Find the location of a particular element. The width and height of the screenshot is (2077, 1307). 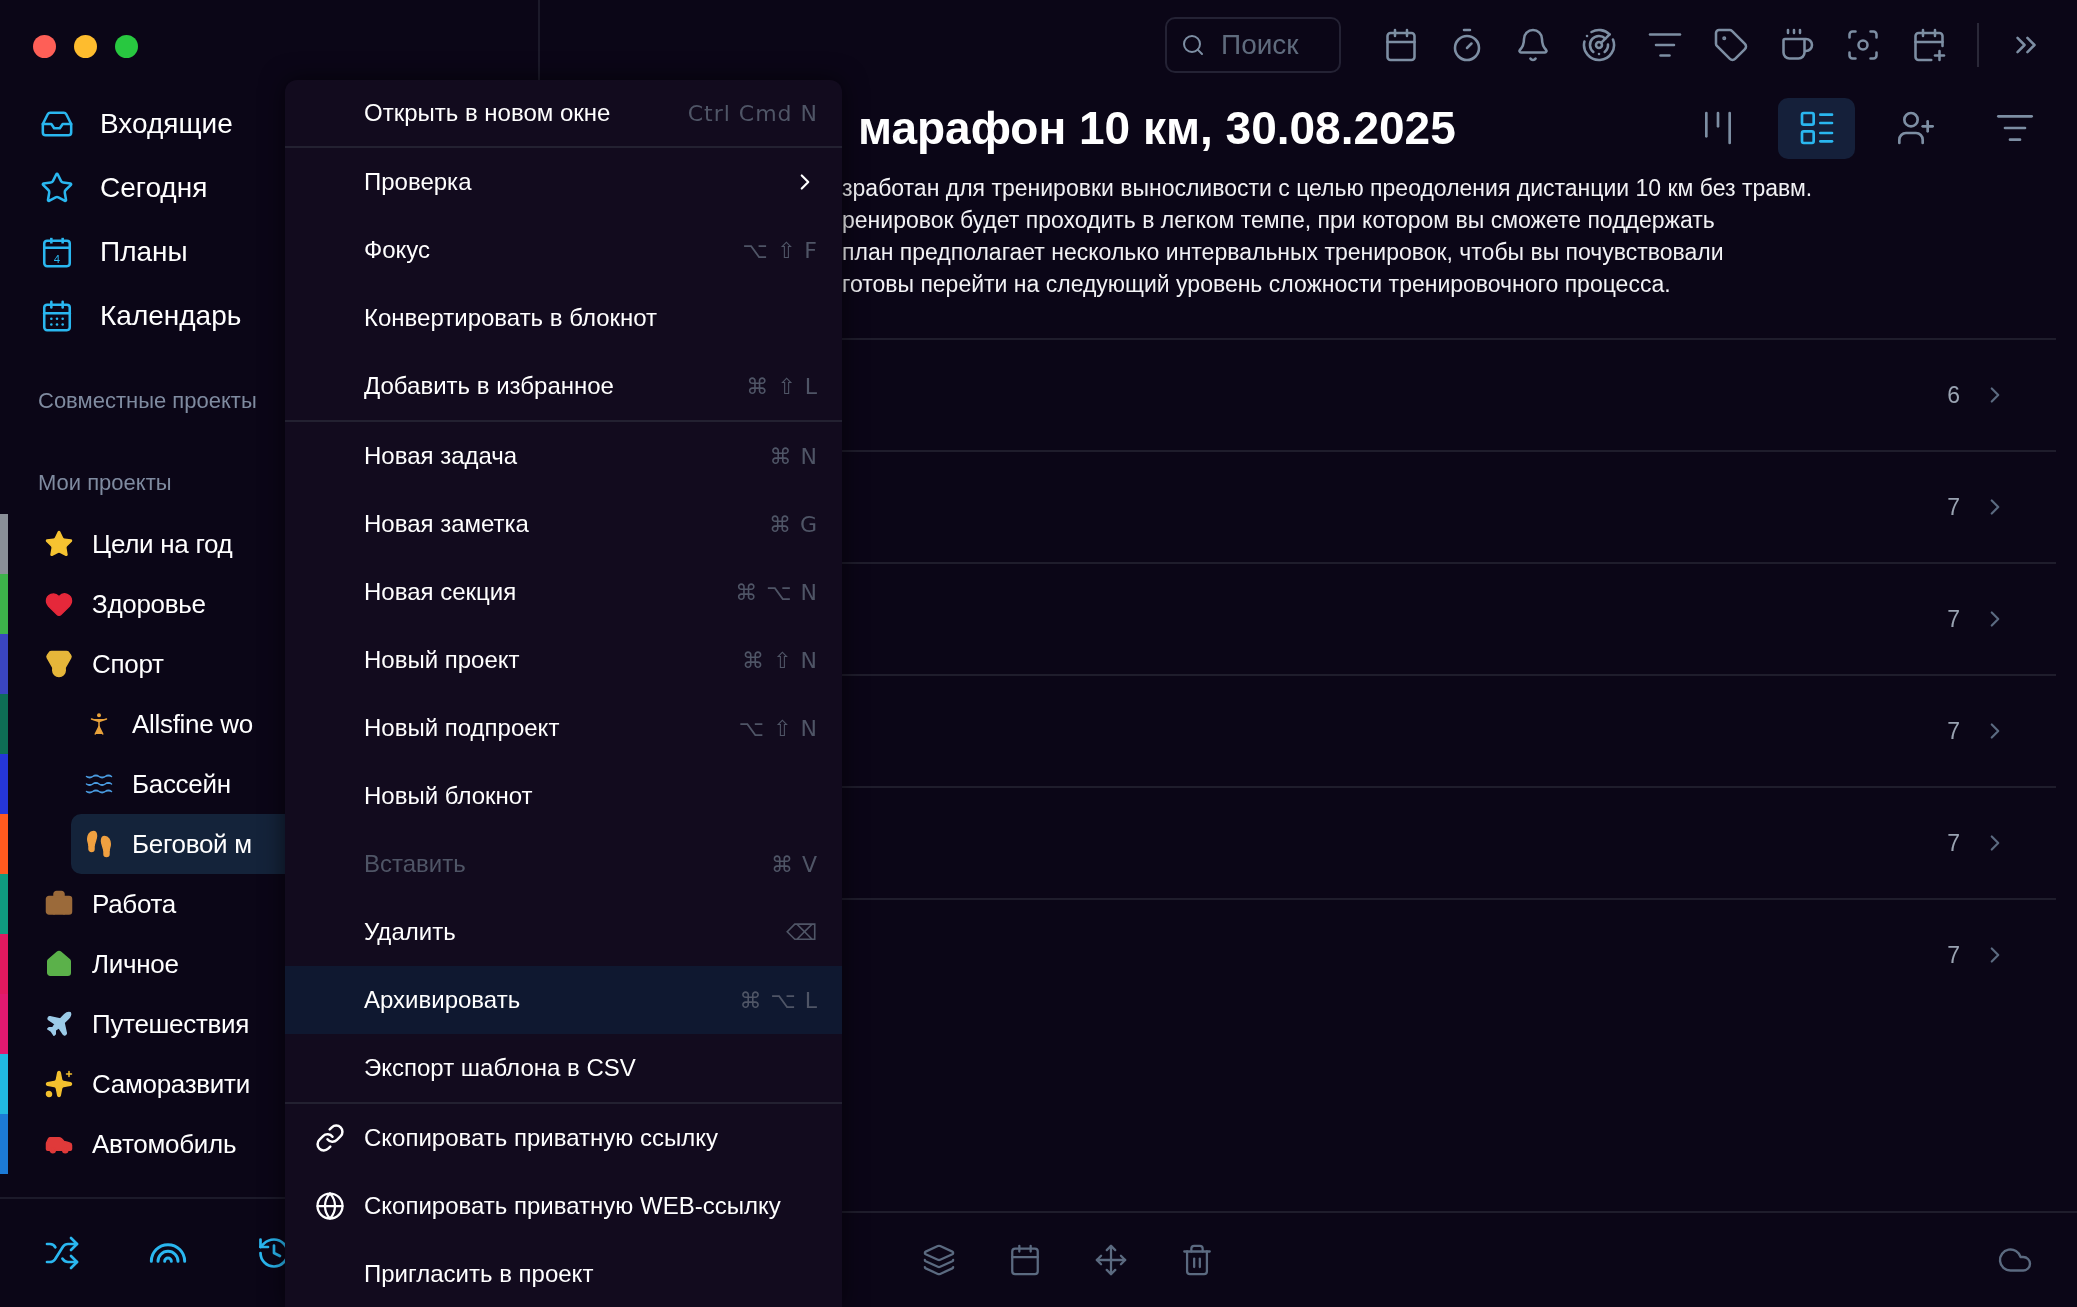

shortcut-text: Ctrl Cmd N is located at coordinates (752, 113).